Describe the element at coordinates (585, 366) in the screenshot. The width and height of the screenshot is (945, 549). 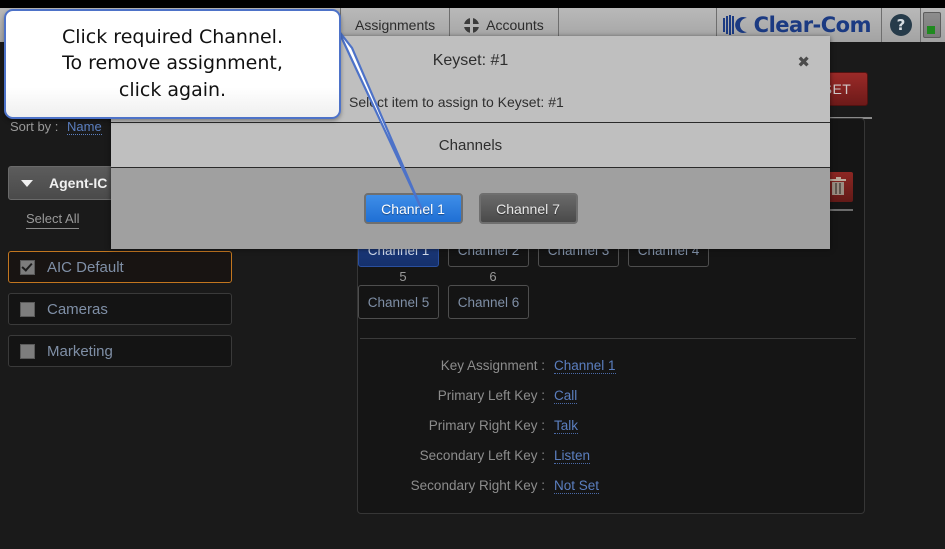
I see `detail-value: Channel 1` at that location.